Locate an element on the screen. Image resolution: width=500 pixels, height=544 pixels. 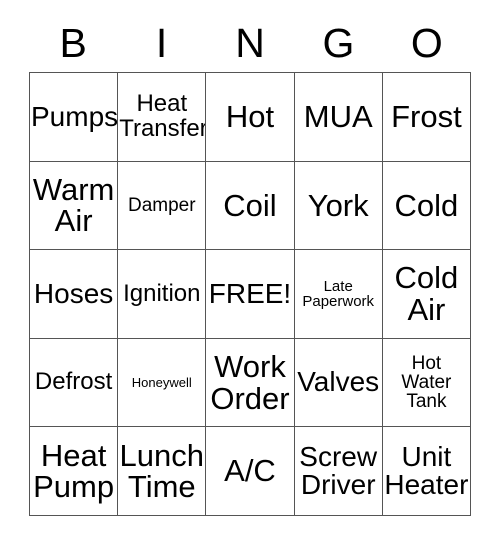
bingo-cell-label: York is located at coordinates (338, 205).